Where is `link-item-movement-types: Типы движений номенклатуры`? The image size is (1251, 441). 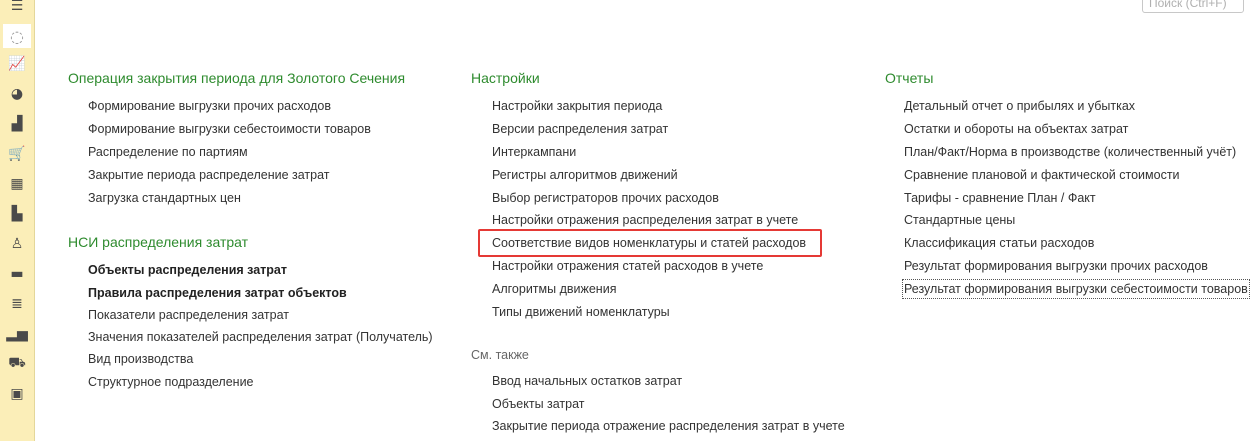
link-item-movement-types: Типы движений номенклатуры is located at coordinates (581, 312).